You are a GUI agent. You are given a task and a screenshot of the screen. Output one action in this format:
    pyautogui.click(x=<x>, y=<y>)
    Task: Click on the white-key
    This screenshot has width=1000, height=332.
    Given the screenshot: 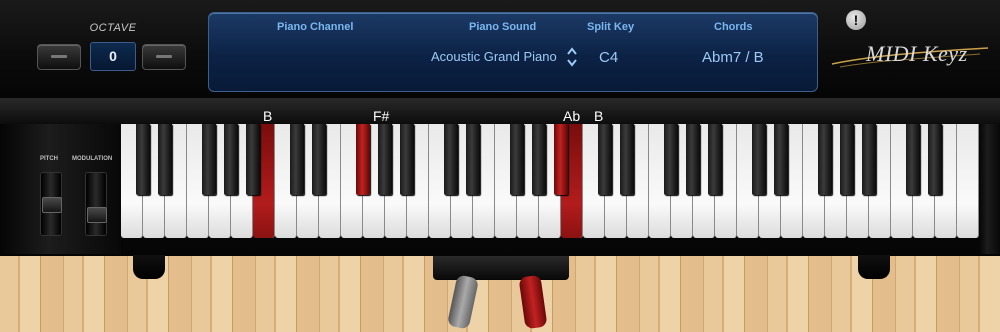 What is the action you would take?
    pyautogui.click(x=968, y=181)
    